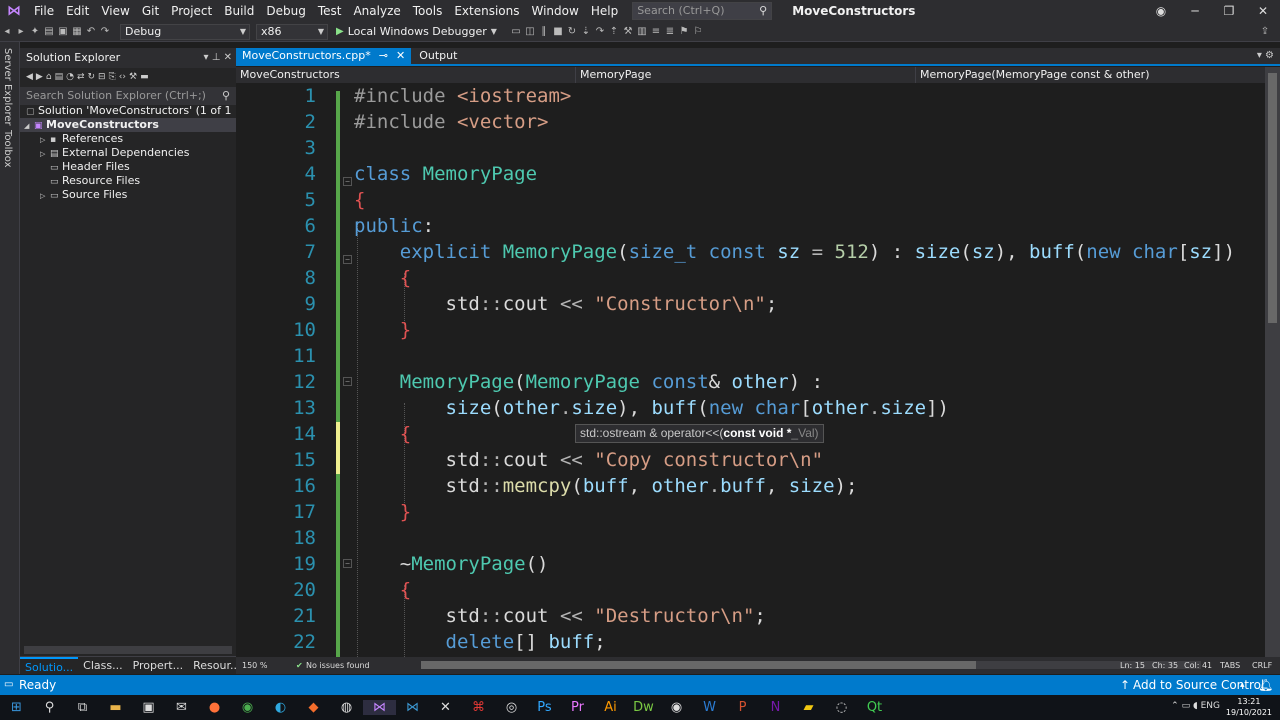  Describe the element at coordinates (606, 486) in the screenshot. I see `code-line: std::memcpy(buff, other.buff, size);` at that location.